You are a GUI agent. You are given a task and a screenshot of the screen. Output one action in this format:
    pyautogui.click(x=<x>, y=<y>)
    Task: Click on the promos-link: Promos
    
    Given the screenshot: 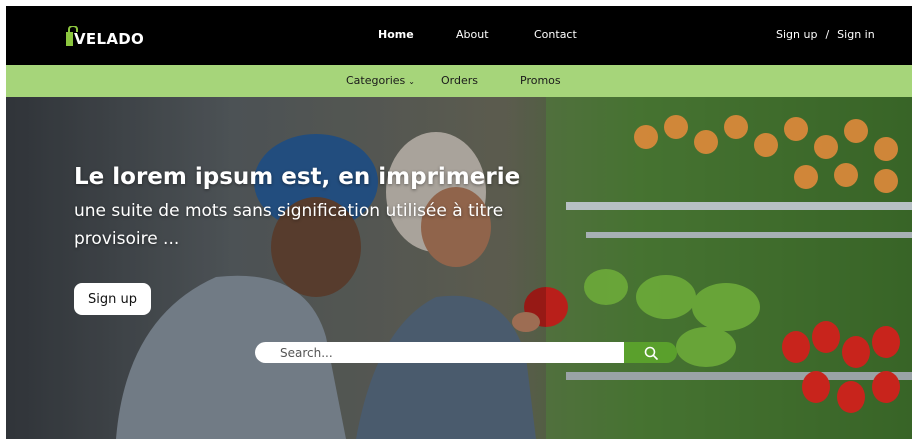 What is the action you would take?
    pyautogui.click(x=540, y=80)
    